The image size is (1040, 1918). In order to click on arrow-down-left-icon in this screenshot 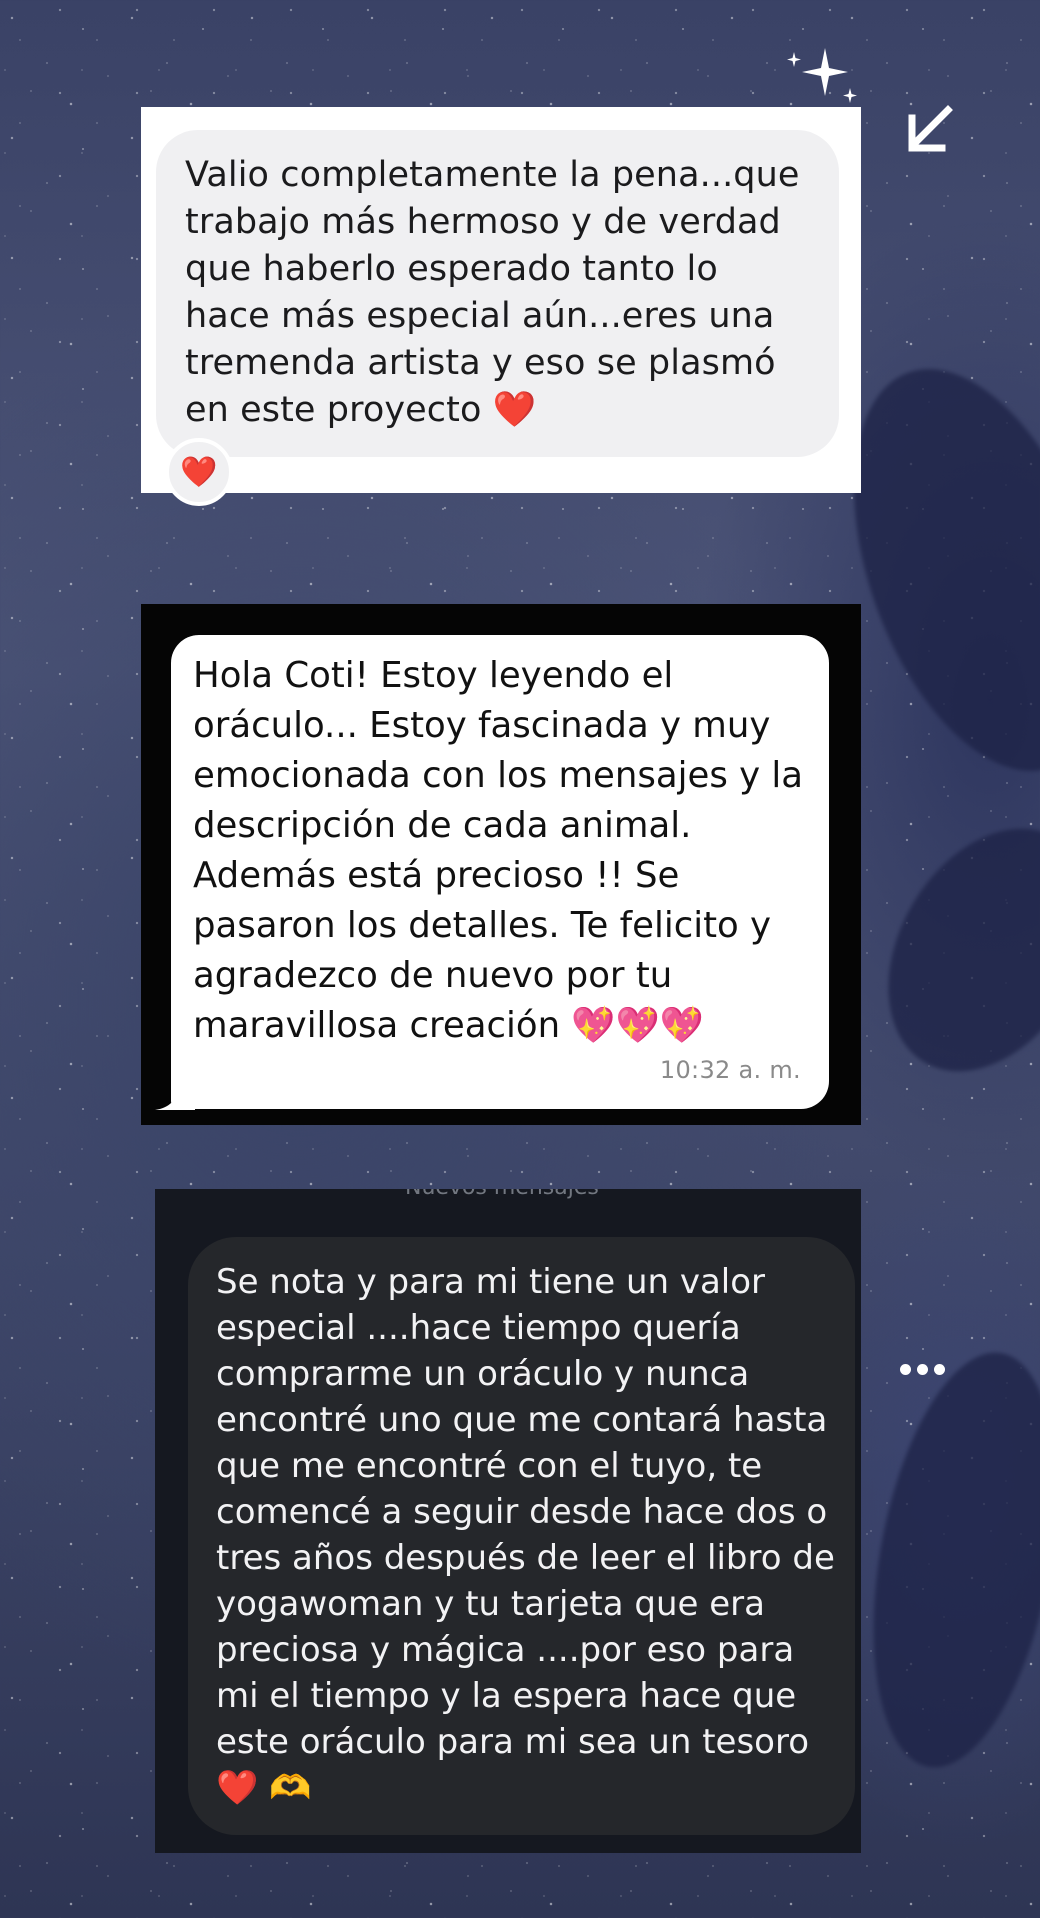, I will do `click(930, 132)`.